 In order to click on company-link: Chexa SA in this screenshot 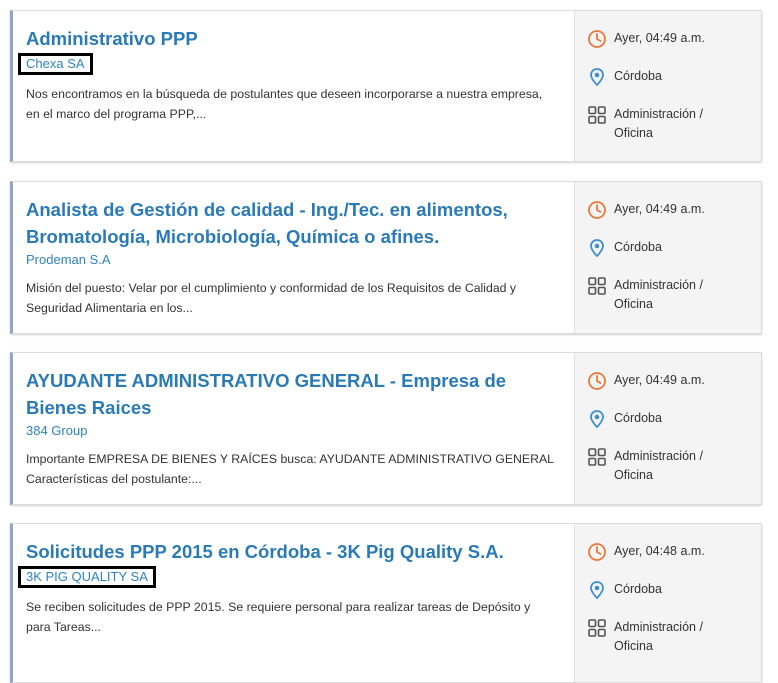, I will do `click(55, 64)`.